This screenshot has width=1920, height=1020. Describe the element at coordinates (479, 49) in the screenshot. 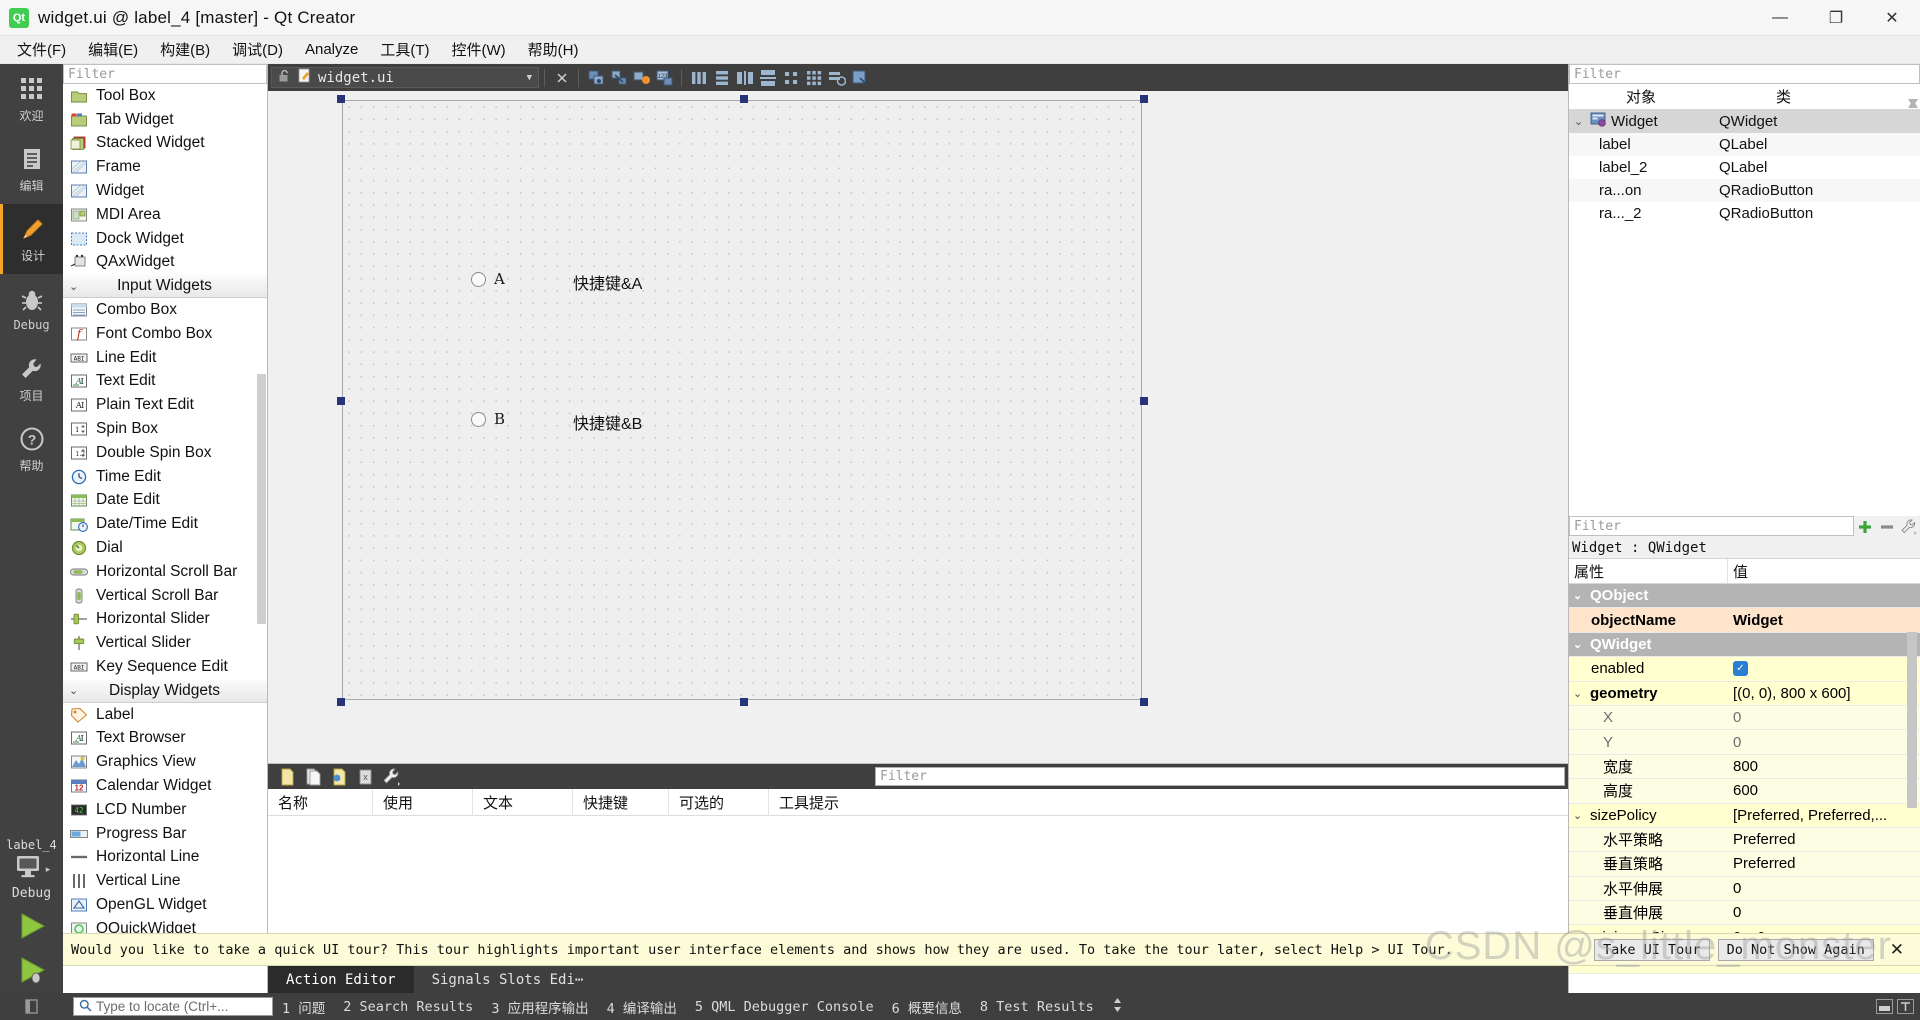

I see `menu-window: 控件(W)` at that location.